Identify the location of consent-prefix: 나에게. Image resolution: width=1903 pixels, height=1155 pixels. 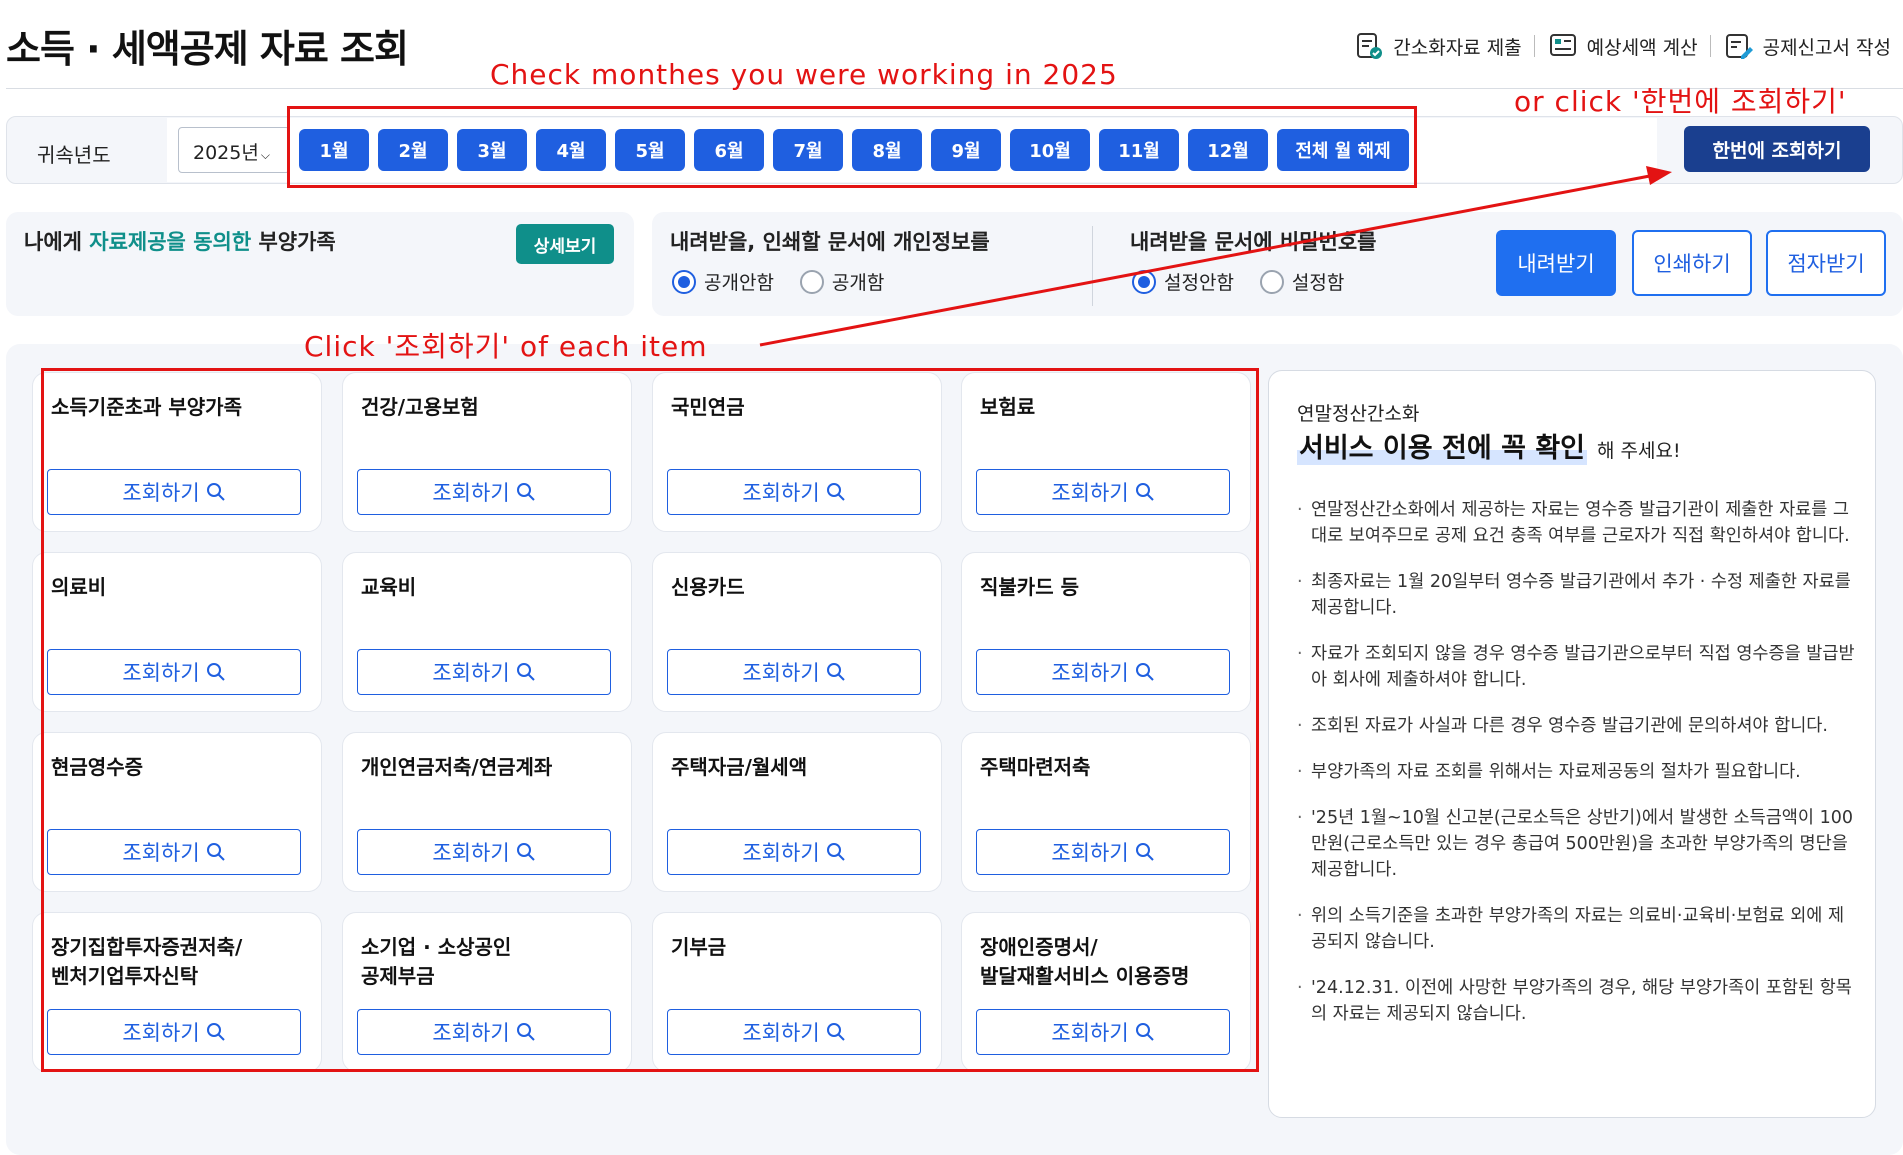
(57, 242).